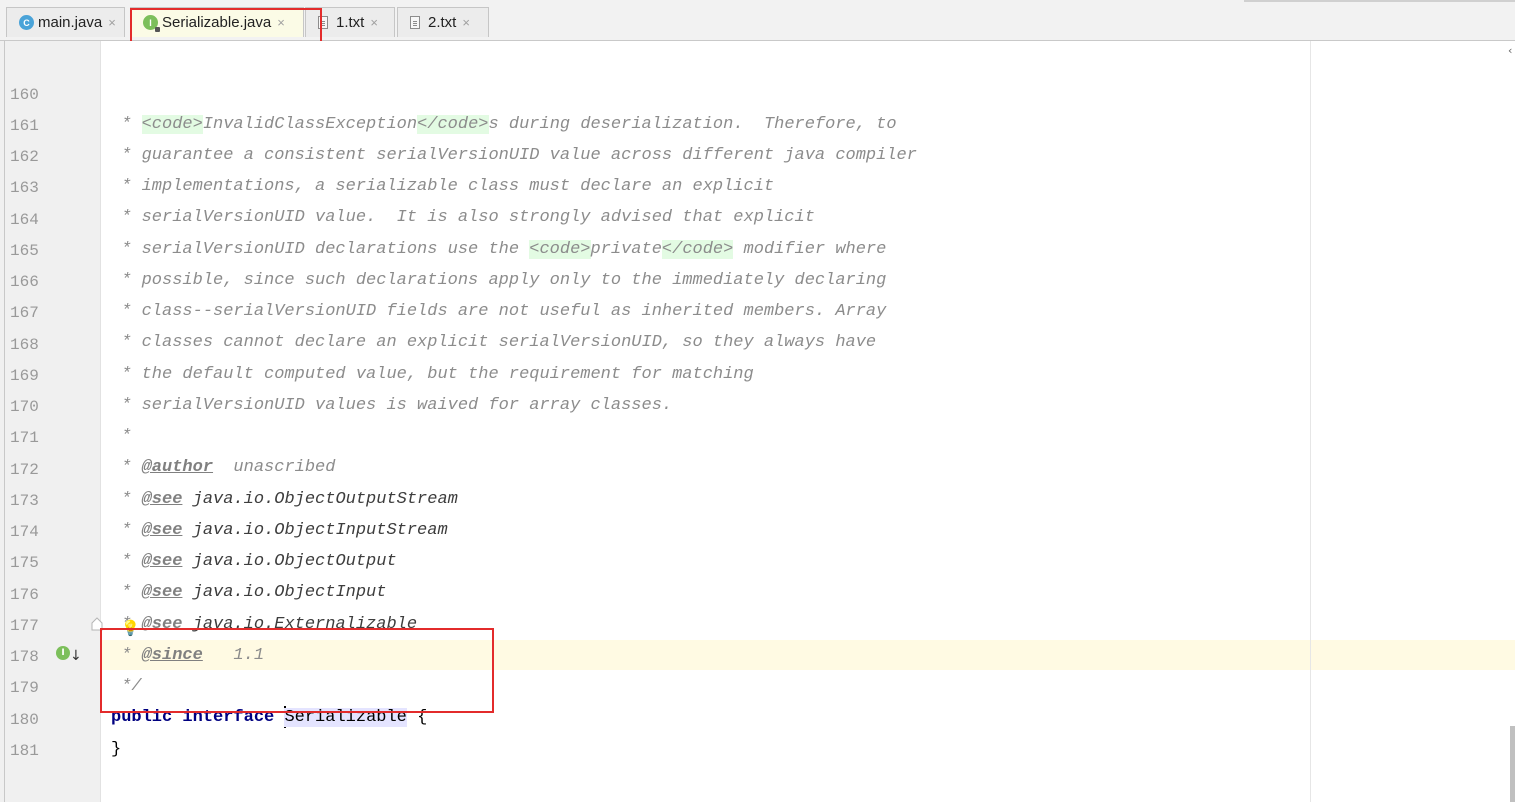  What do you see at coordinates (757, 467) in the screenshot?
I see `code-line: 172 * @see java.io.ObjectOutputStream` at bounding box center [757, 467].